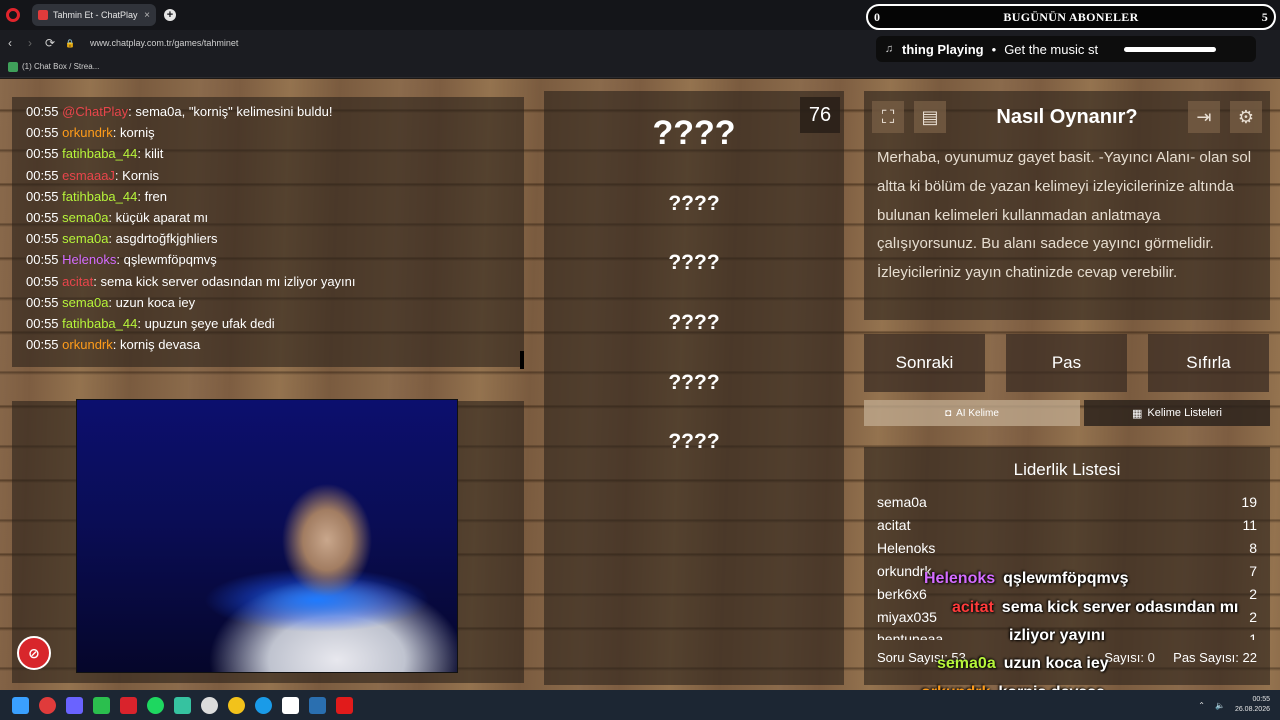  I want to click on chat-text: : sema0a, "korniş" kelimesini buldu!, so click(230, 111).